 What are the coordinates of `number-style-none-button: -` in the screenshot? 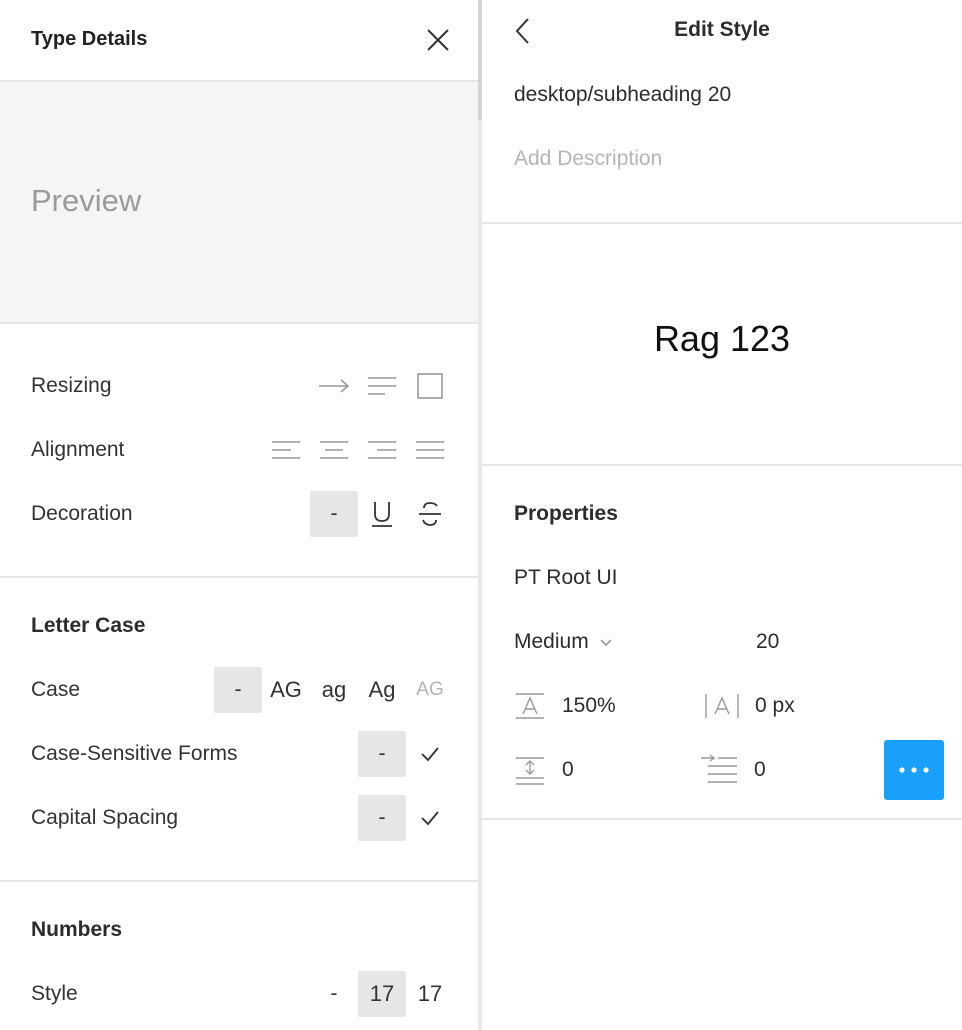 It's located at (334, 994).